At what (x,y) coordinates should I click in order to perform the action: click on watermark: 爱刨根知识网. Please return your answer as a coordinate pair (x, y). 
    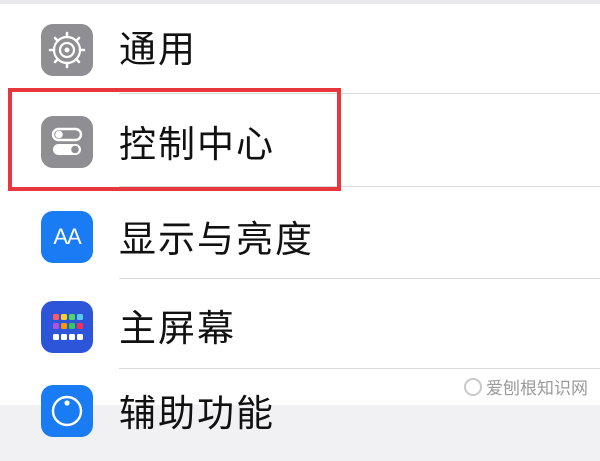
    Looking at the image, I should click on (526, 386).